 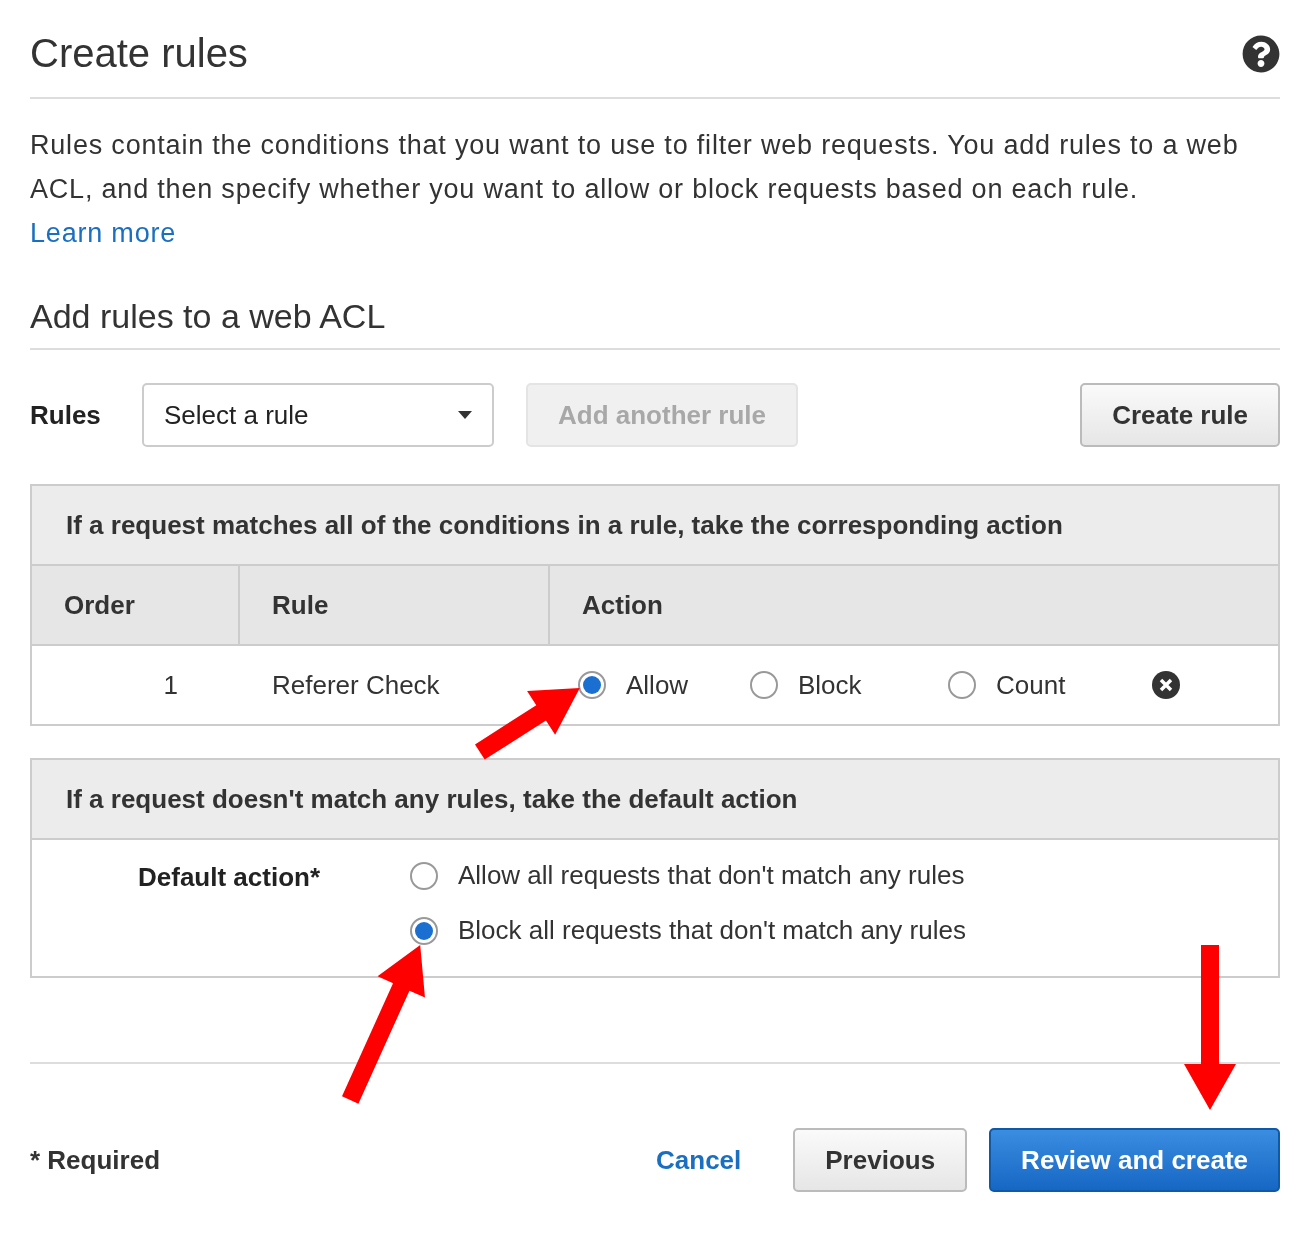 What do you see at coordinates (139, 53) in the screenshot?
I see `page-title: Create rules` at bounding box center [139, 53].